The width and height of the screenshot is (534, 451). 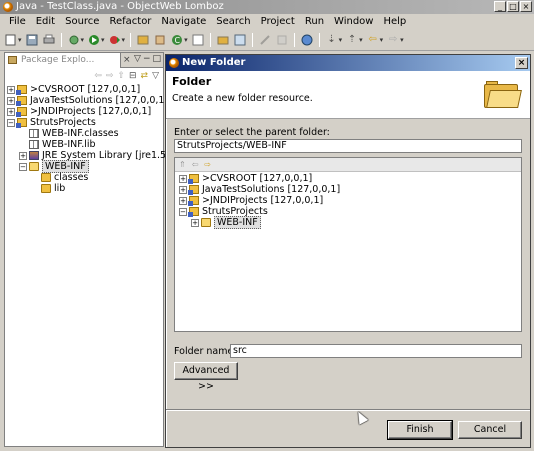 What do you see at coordinates (252, 39) in the screenshot?
I see `toolbar-separator` at bounding box center [252, 39].